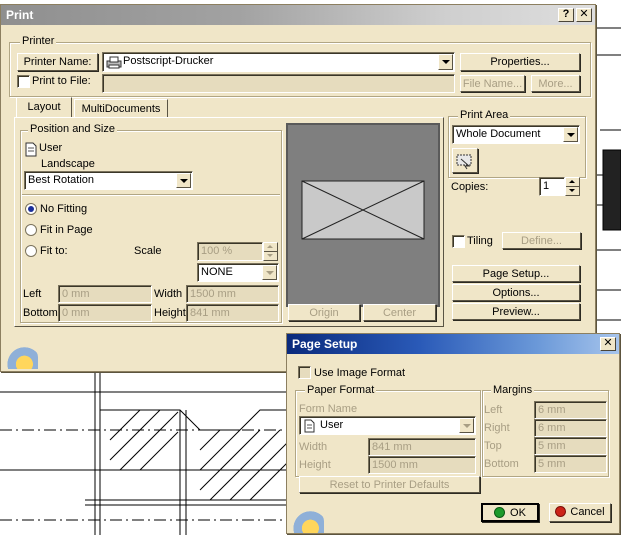  I want to click on bottom-label: Bottom, so click(40, 313).